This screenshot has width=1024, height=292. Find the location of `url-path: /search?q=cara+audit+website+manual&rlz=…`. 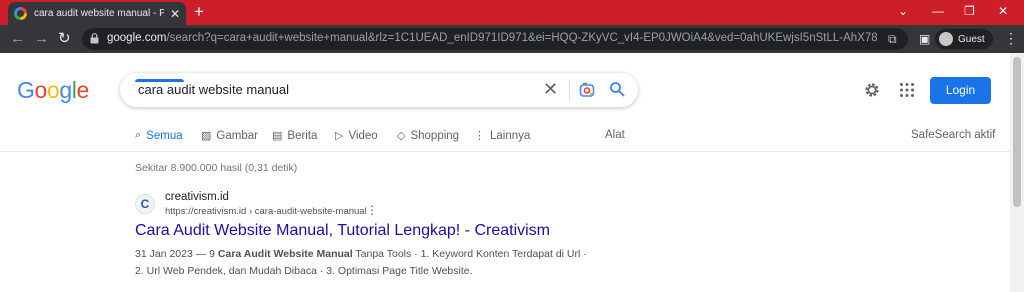

url-path: /search?q=cara+audit+website+manual&rlz=… is located at coordinates (521, 38).